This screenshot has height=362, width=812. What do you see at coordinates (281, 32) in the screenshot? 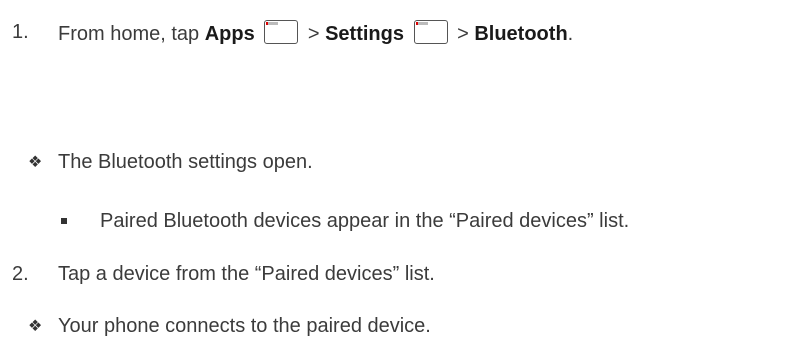
I see `apps-icon` at bounding box center [281, 32].